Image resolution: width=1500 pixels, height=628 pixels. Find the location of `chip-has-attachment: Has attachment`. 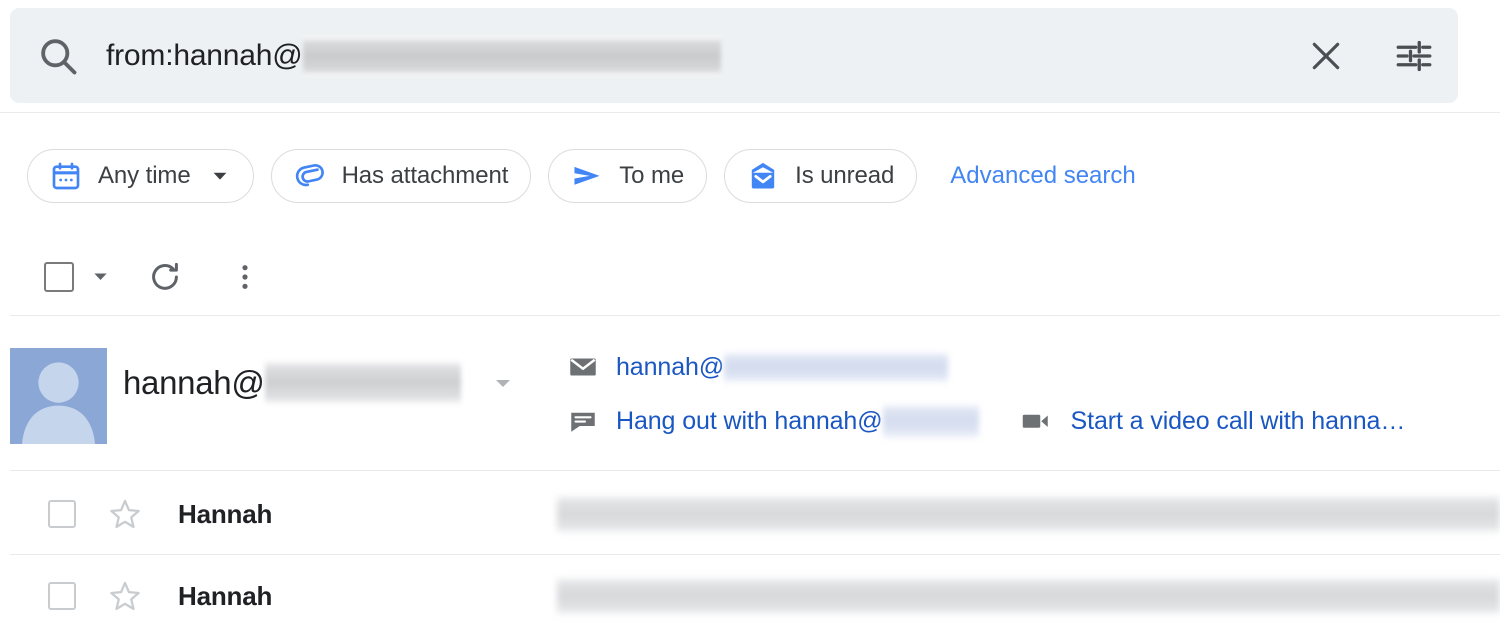

chip-has-attachment: Has attachment is located at coordinates (401, 175).